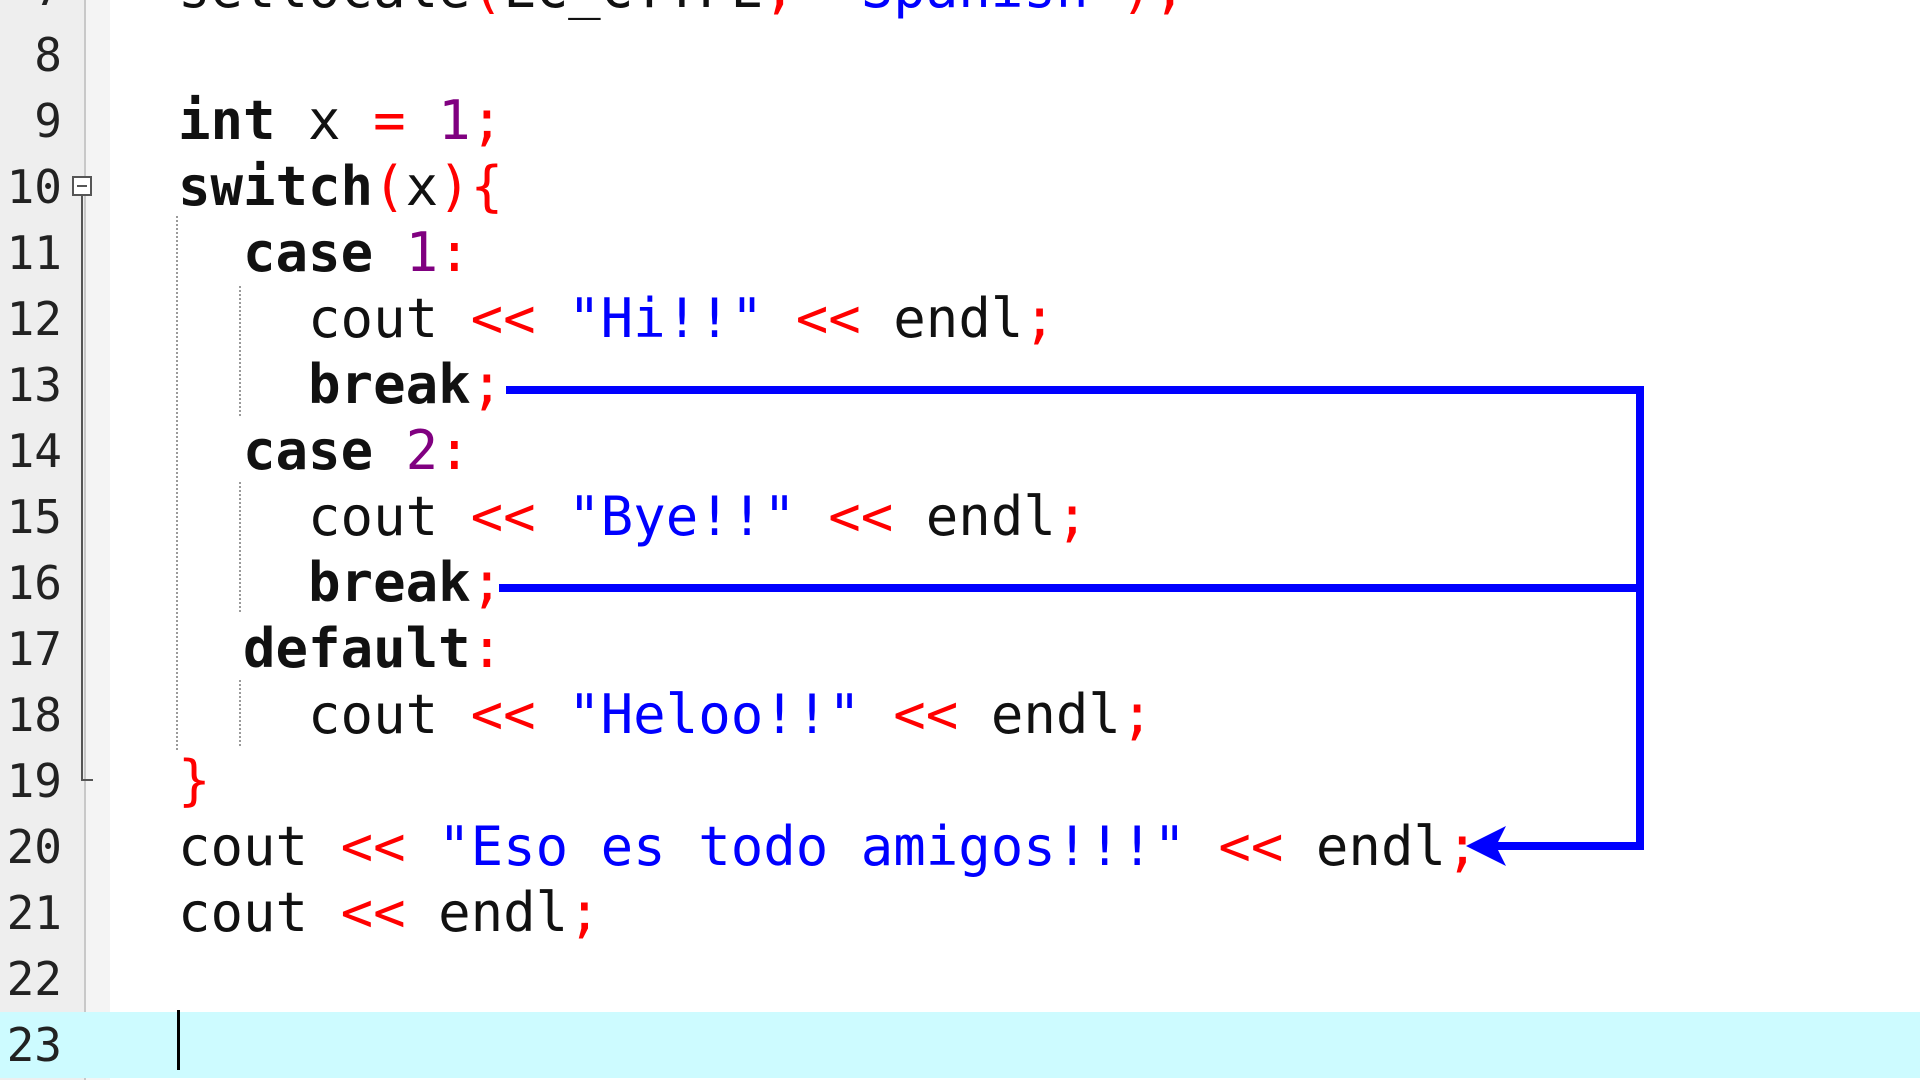 This screenshot has height=1080, width=1920. Describe the element at coordinates (34, 913) in the screenshot. I see `line-number: 21` at that location.